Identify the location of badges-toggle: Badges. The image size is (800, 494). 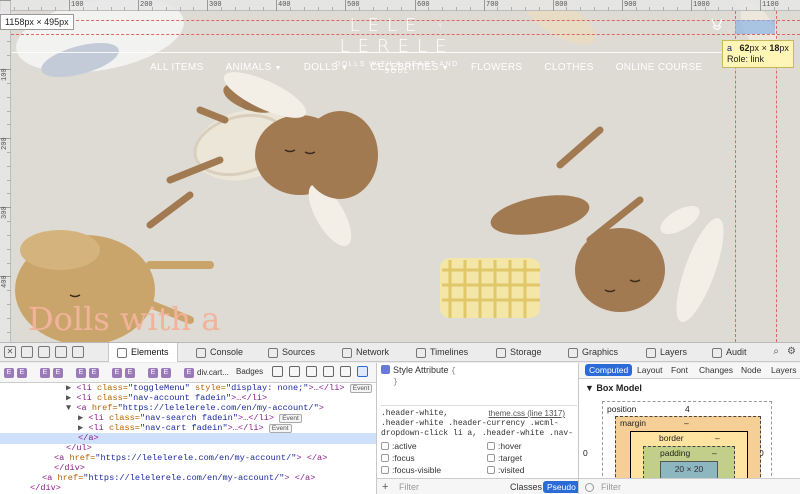
(249, 371).